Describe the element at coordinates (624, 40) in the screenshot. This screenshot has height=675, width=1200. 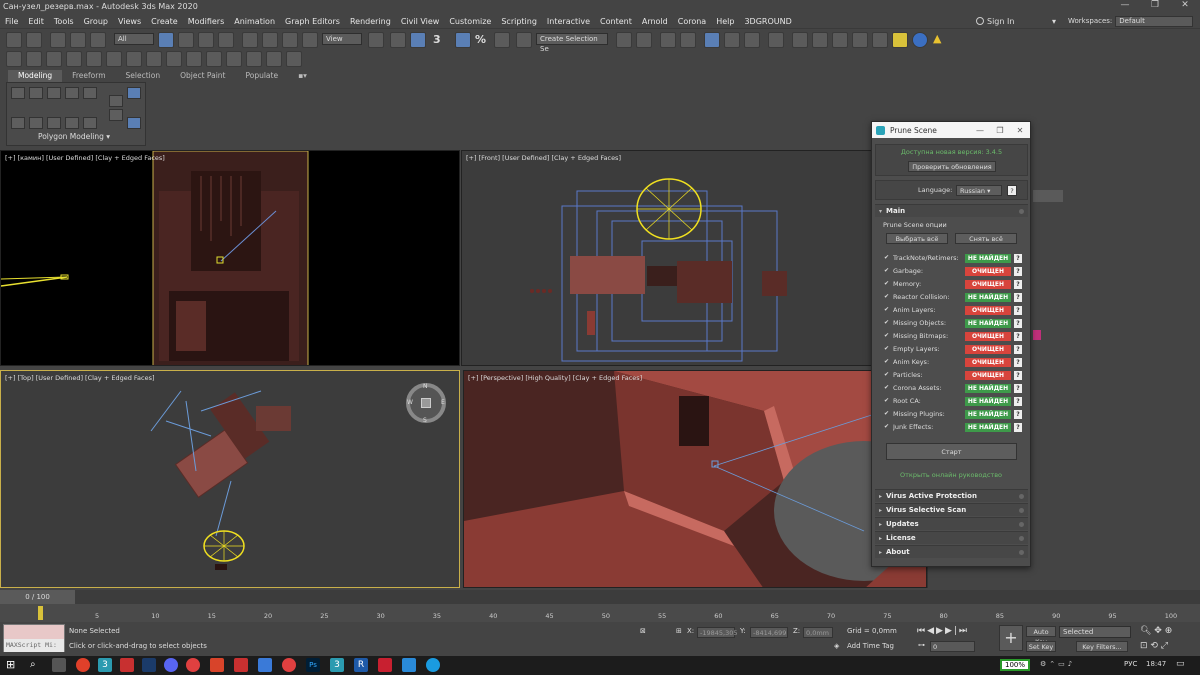
I see `mirror-icon` at that location.